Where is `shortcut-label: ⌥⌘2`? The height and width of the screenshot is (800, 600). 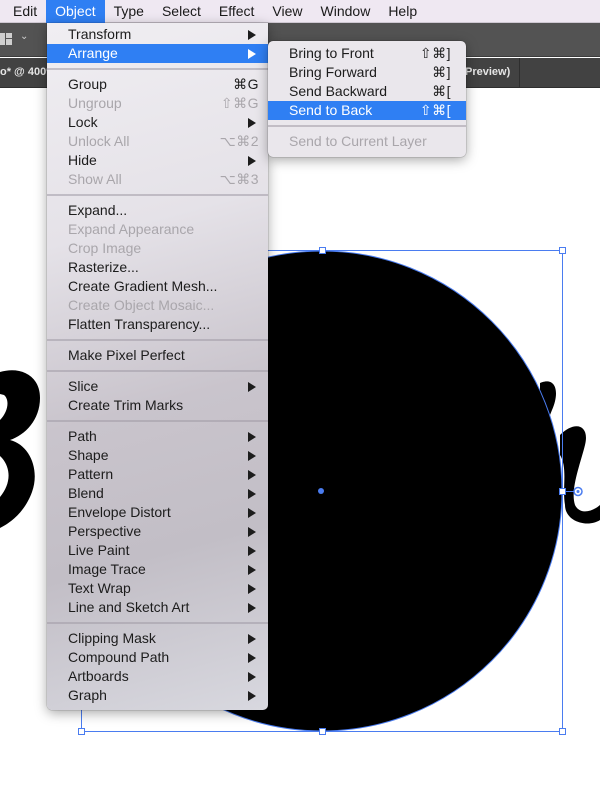 shortcut-label: ⌥⌘2 is located at coordinates (239, 141).